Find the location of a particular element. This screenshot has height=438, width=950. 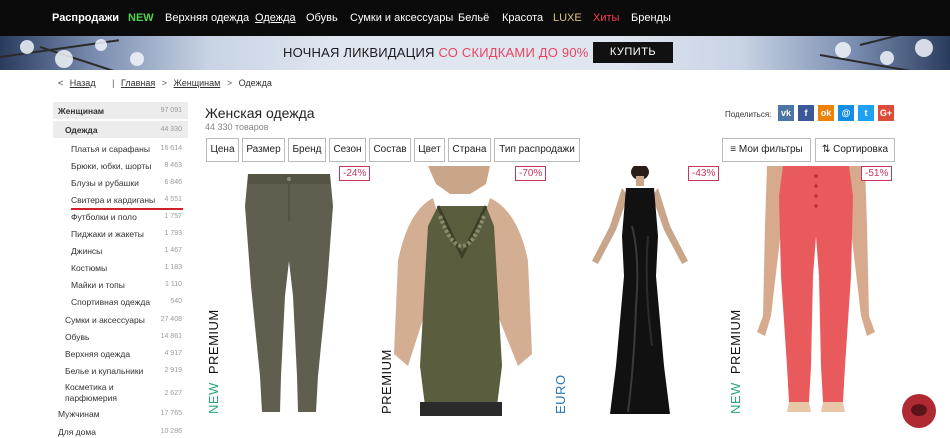

my-filters-button: ≡ Мои фильтры is located at coordinates (766, 150).